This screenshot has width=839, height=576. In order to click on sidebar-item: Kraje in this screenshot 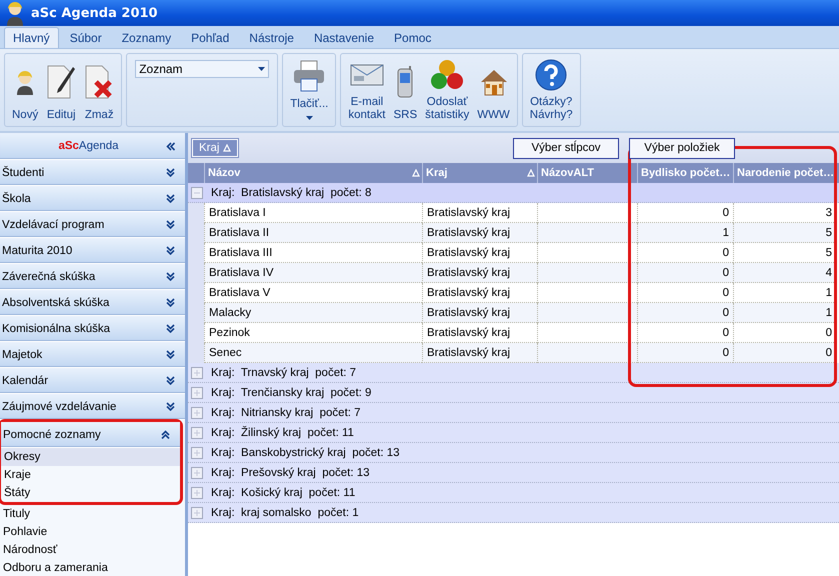, I will do `click(90, 475)`.